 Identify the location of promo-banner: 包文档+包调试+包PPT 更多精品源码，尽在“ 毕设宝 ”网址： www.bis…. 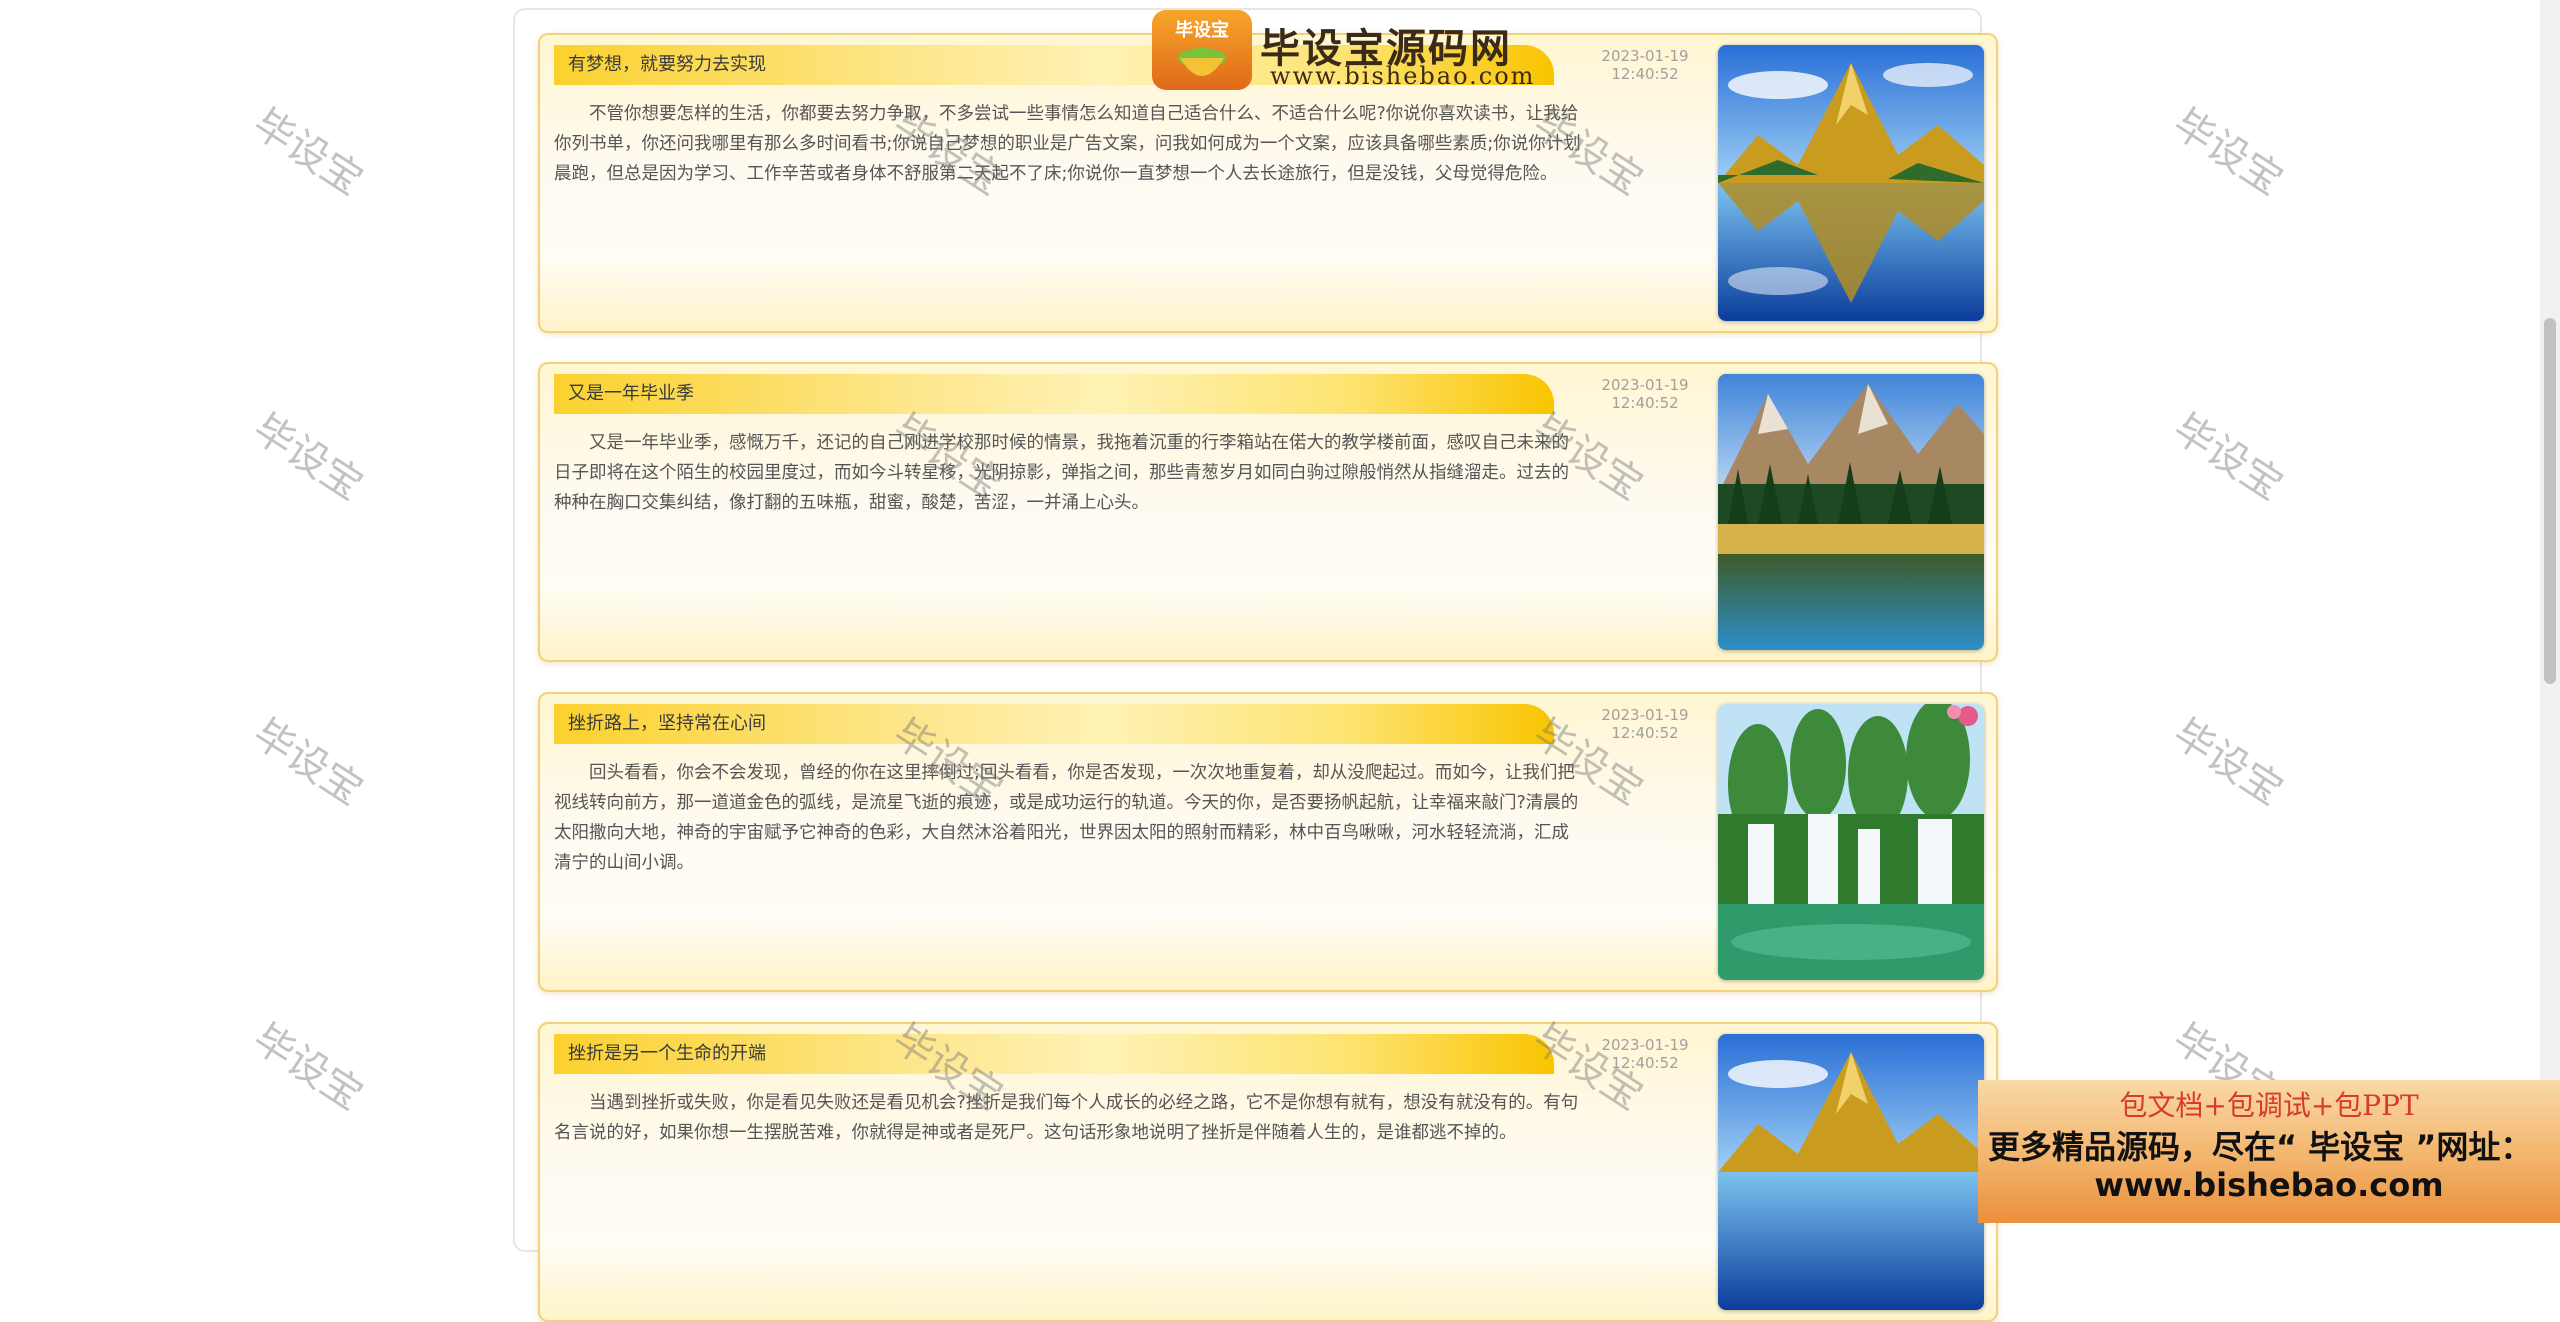
(2269, 1151).